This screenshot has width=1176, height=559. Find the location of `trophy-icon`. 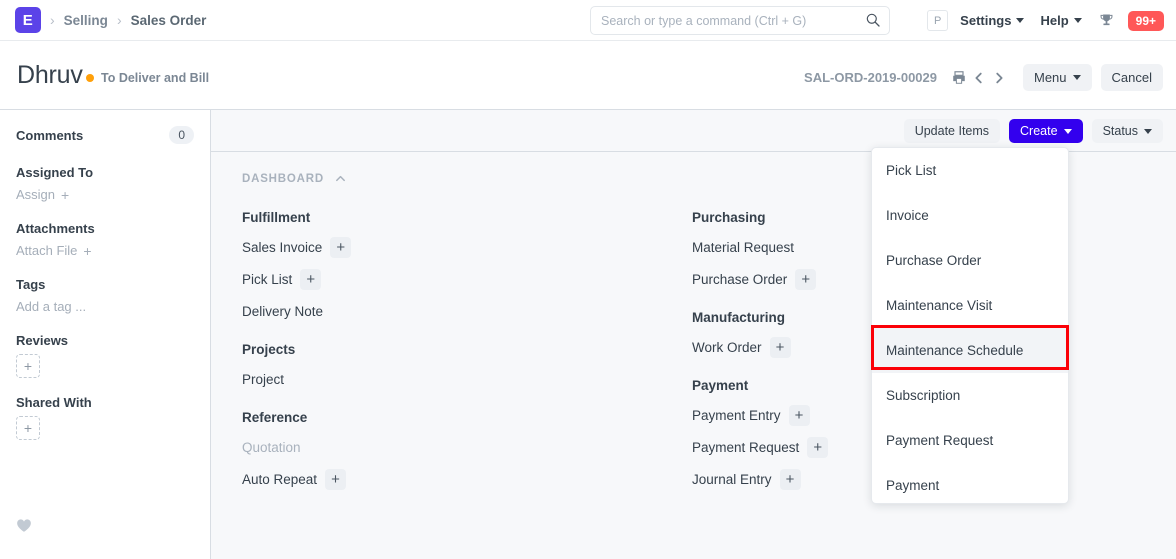

trophy-icon is located at coordinates (1106, 20).